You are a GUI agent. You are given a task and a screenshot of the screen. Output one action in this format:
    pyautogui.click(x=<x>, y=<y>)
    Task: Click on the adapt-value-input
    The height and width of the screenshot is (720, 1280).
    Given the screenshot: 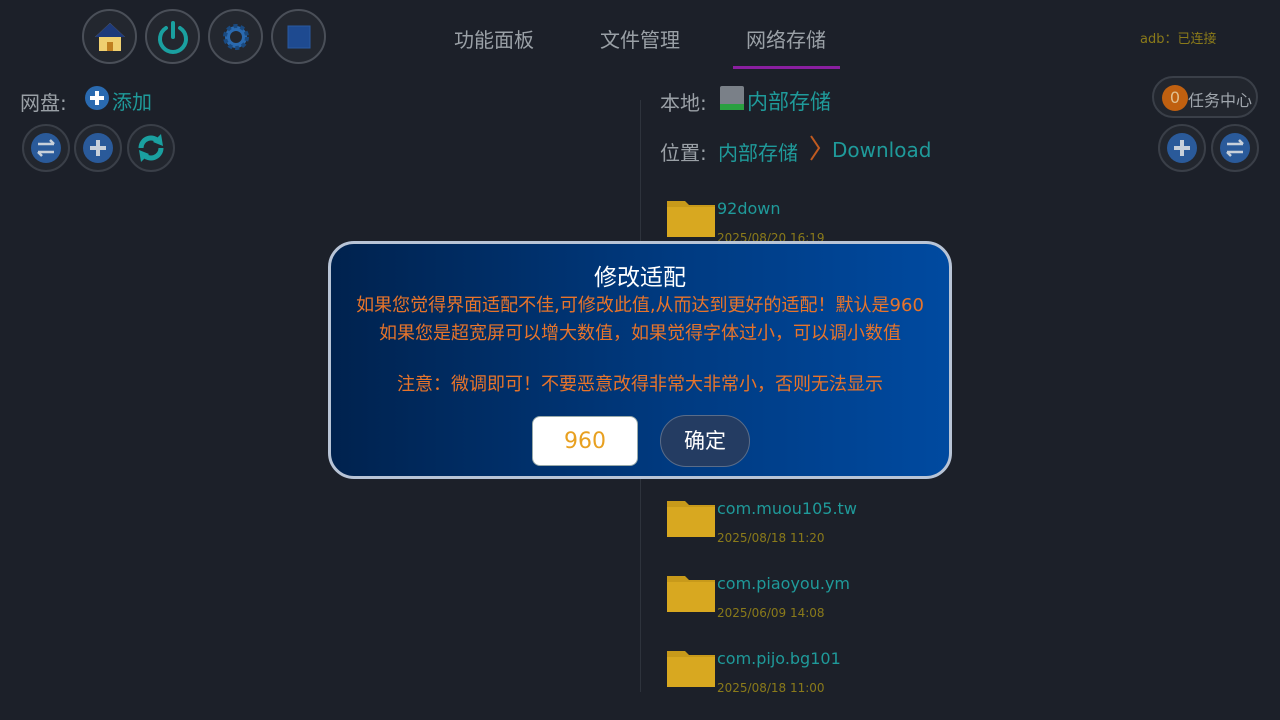 What is the action you would take?
    pyautogui.click(x=585, y=441)
    